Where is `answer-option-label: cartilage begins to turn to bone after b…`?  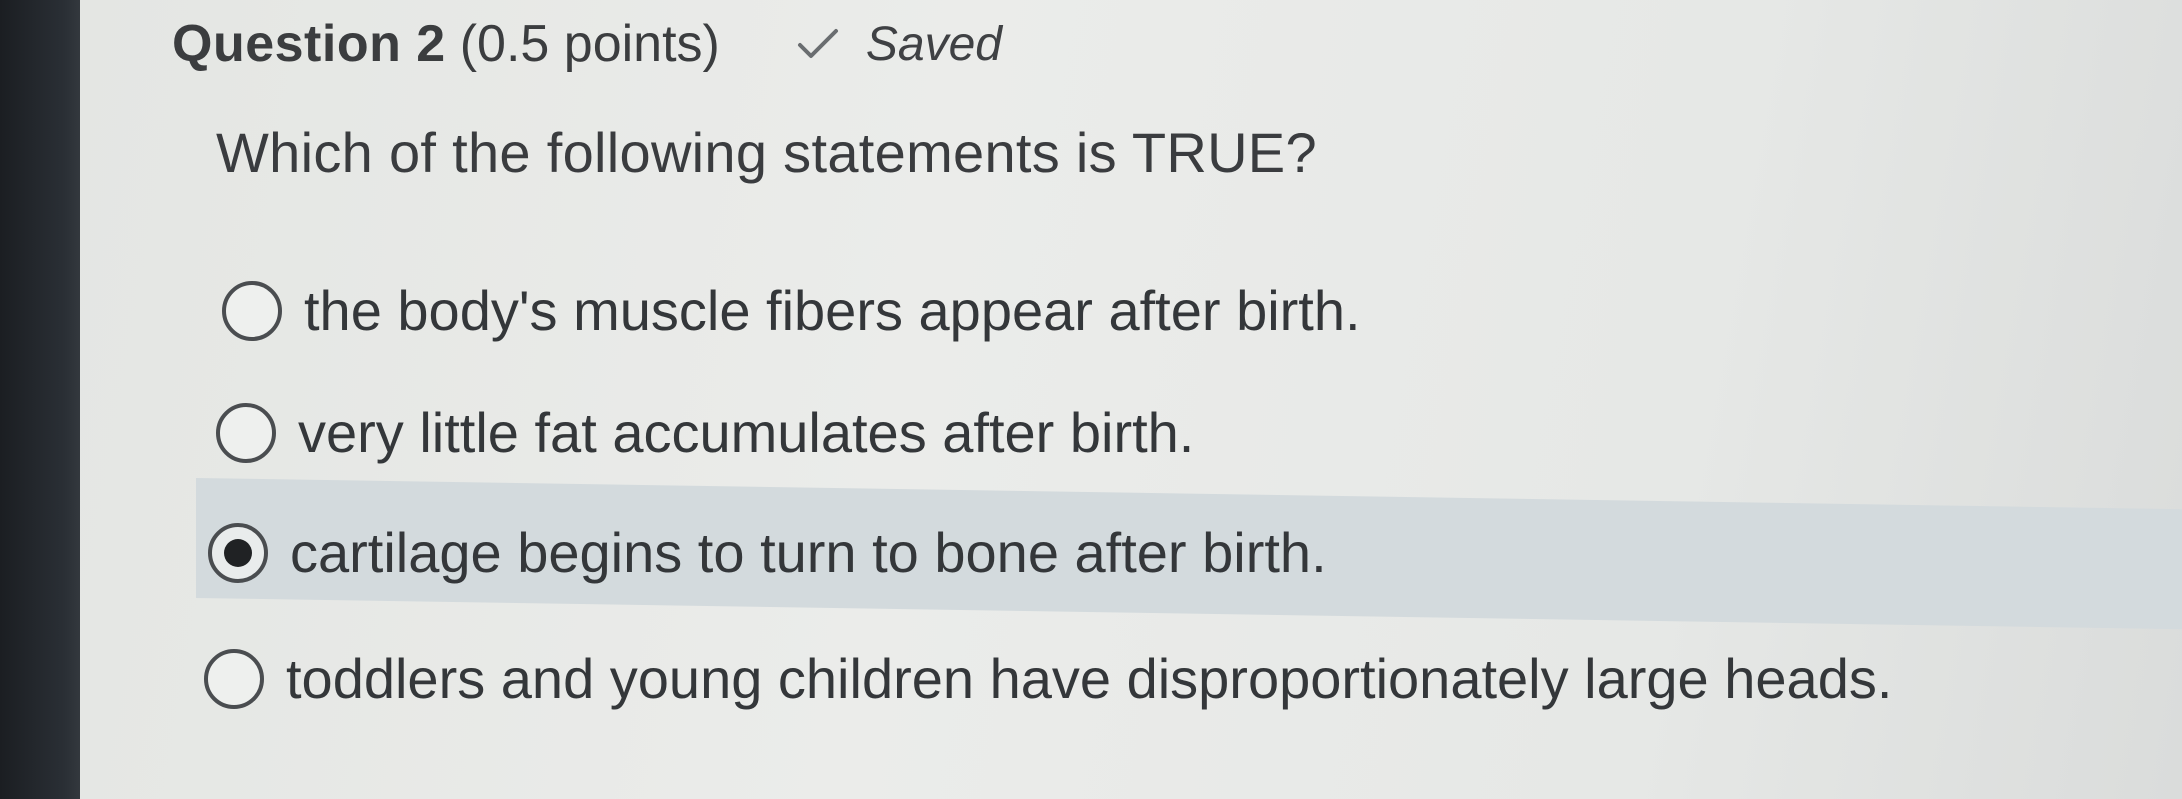 answer-option-label: cartilage begins to turn to bone after b… is located at coordinates (808, 552).